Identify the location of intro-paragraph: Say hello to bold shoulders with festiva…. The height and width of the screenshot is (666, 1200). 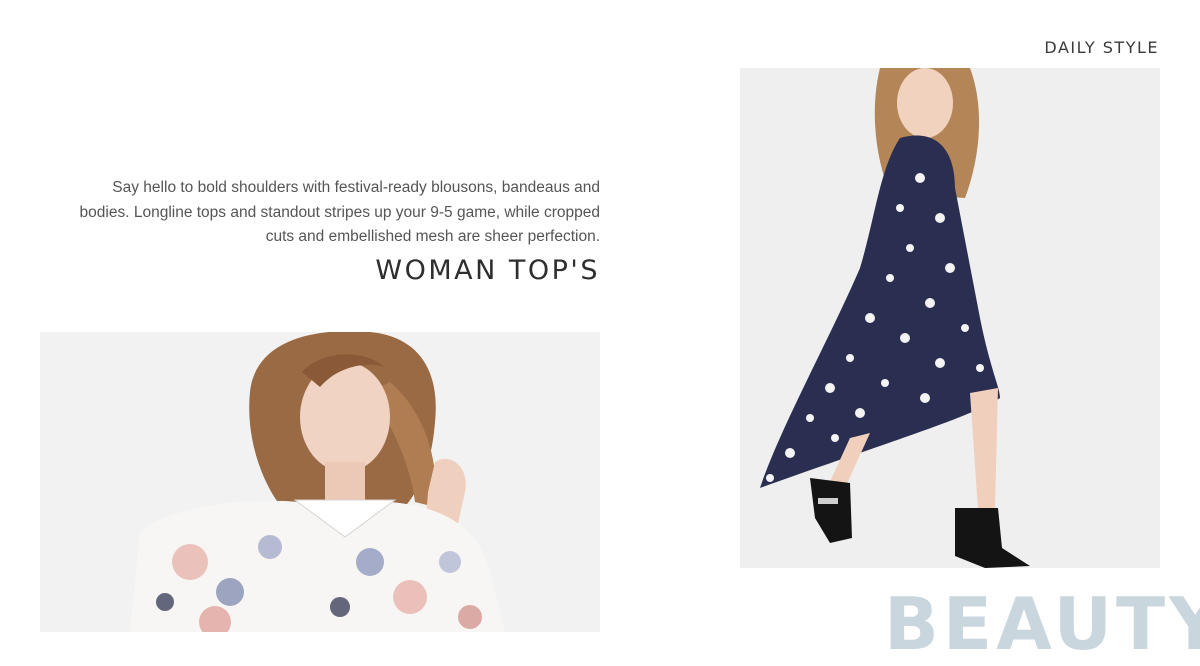
(339, 212).